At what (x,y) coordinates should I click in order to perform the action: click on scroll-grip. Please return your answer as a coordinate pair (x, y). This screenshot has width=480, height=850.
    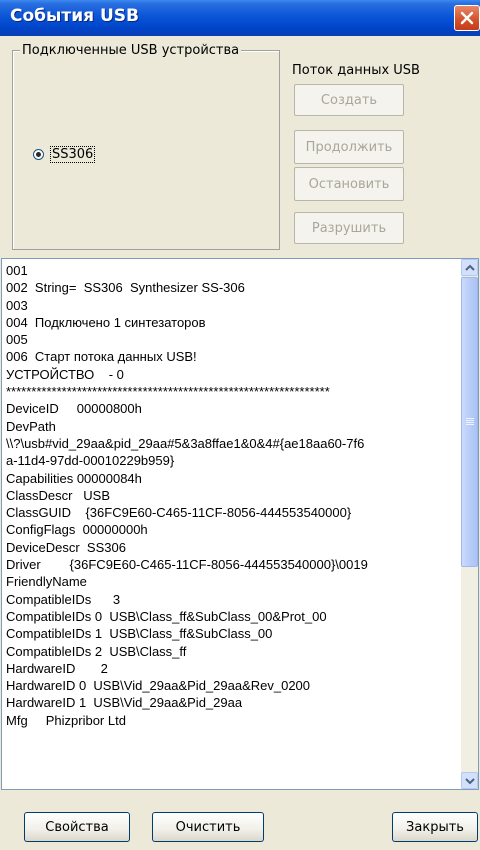
    Looking at the image, I should click on (470, 422).